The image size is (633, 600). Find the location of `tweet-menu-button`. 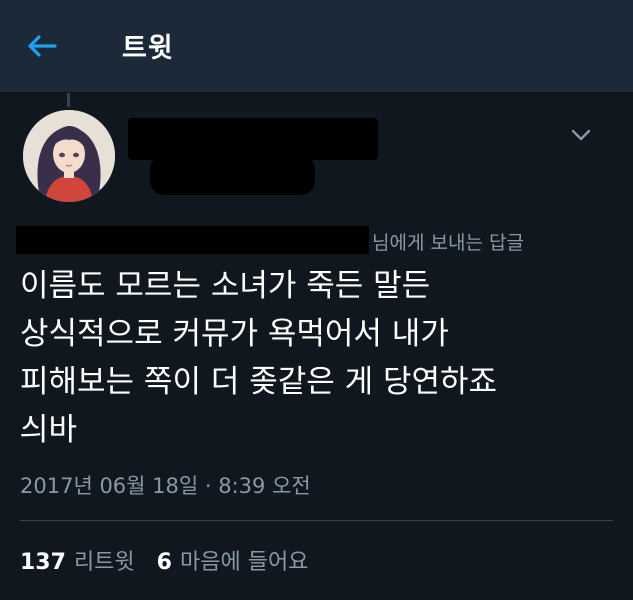

tweet-menu-button is located at coordinates (581, 135).